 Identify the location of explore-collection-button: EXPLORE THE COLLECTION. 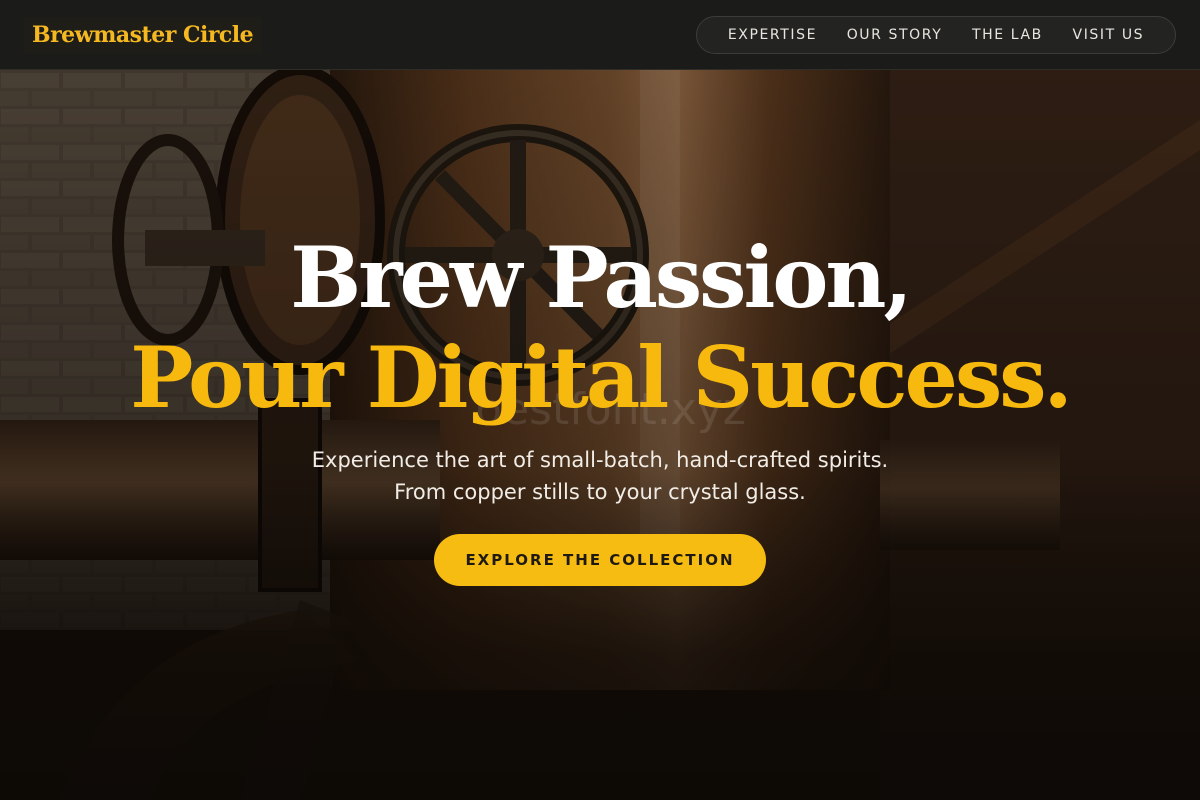
(600, 560).